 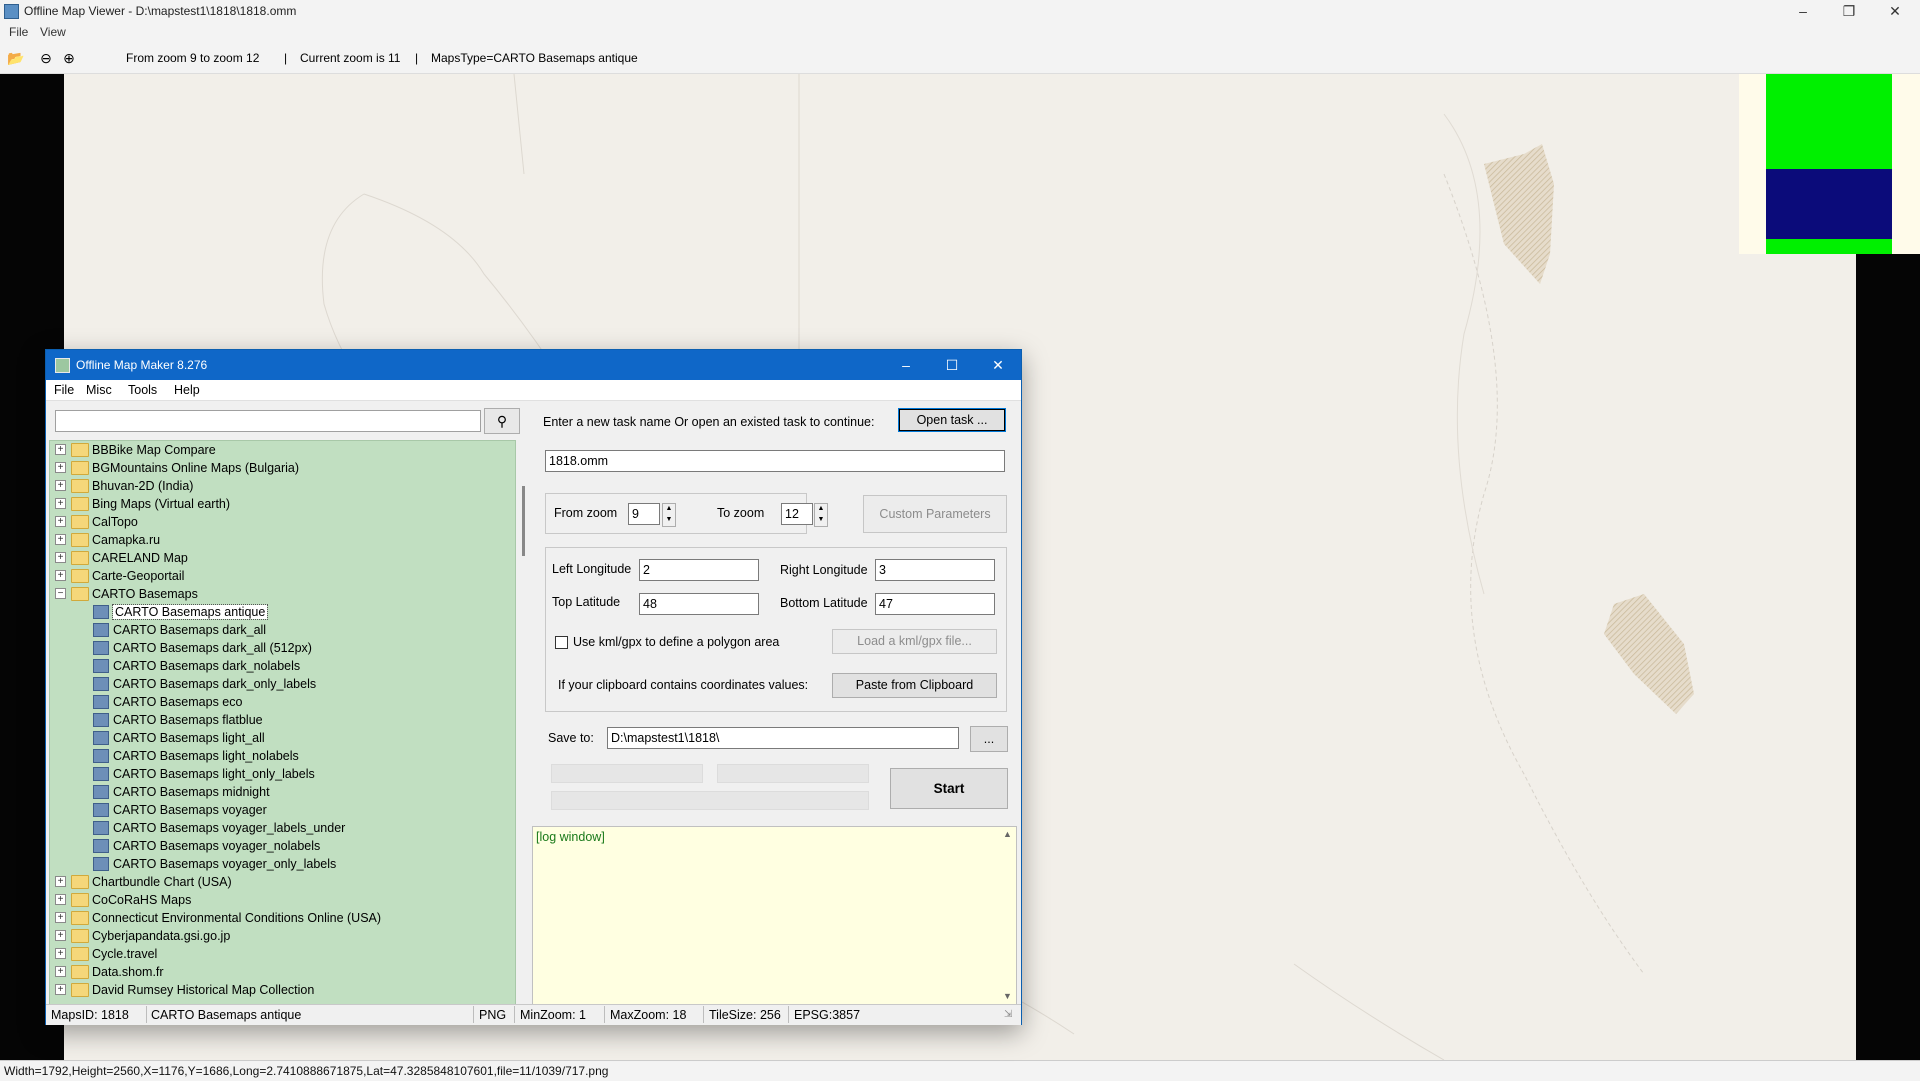 What do you see at coordinates (699, 604) in the screenshot?
I see `top-latitude-input: 48` at bounding box center [699, 604].